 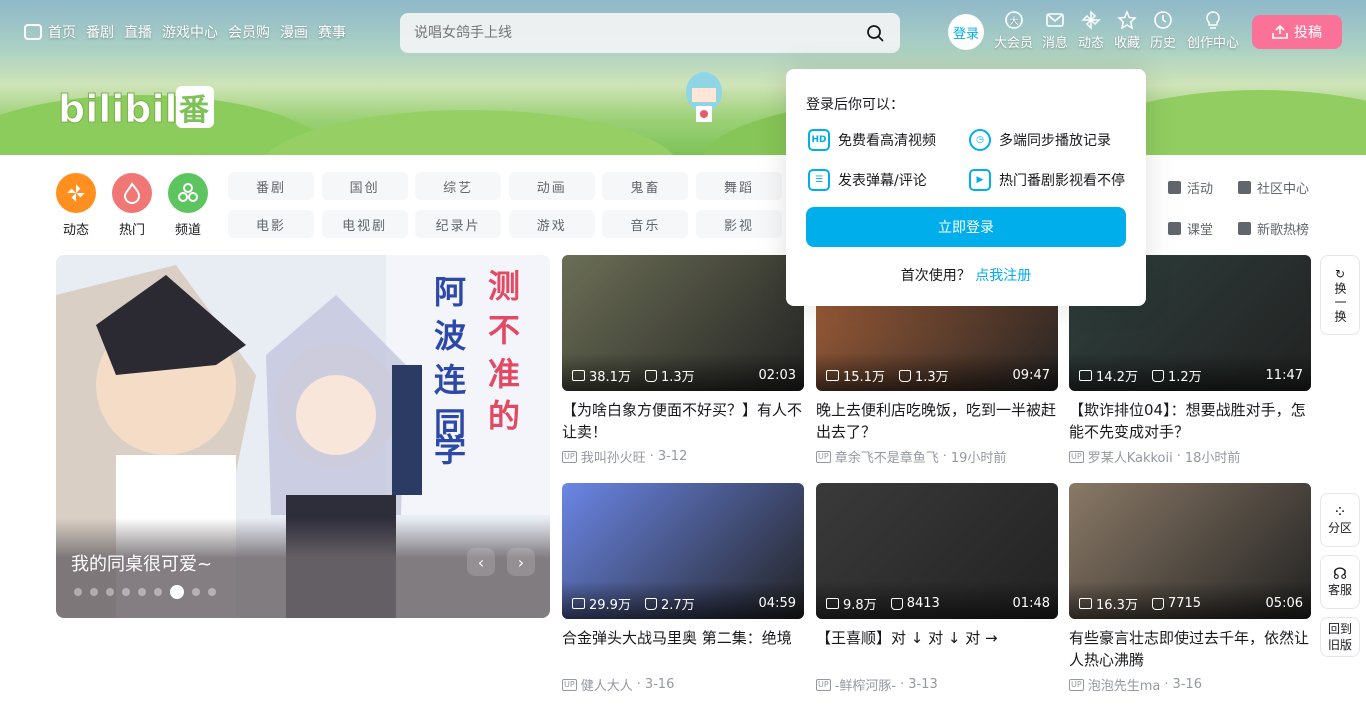 I want to click on chip-tv-series: 电视剧, so click(x=364, y=224).